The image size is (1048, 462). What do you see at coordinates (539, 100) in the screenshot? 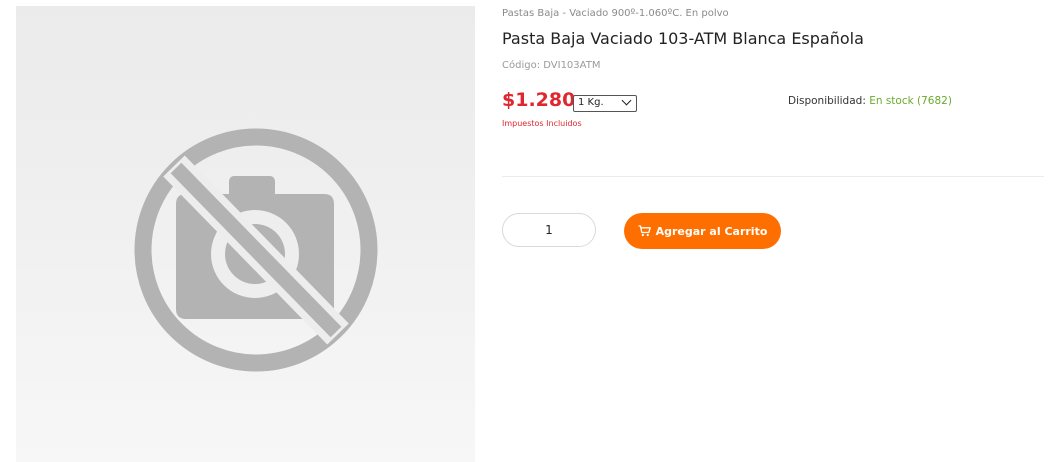
I see `product-price: $1.280` at bounding box center [539, 100].